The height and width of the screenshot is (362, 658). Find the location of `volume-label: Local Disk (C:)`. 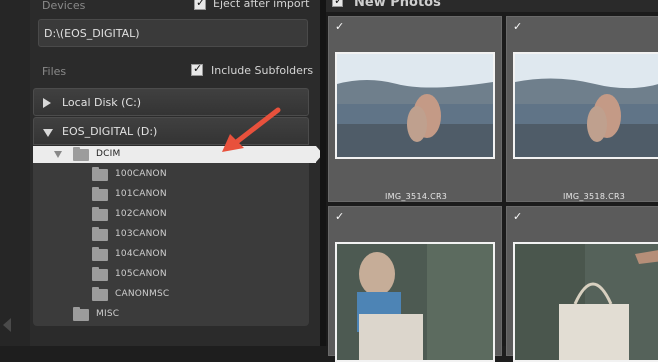

volume-label: Local Disk (C:) is located at coordinates (102, 102).